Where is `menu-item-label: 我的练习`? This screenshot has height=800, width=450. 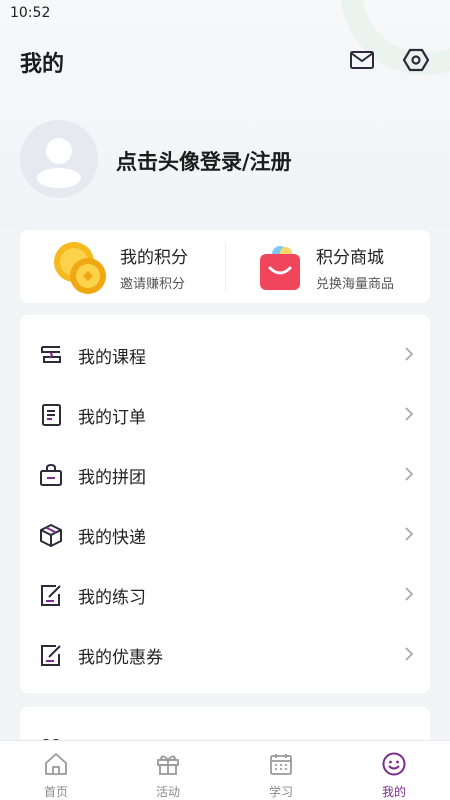
menu-item-label: 我的练习 is located at coordinates (112, 598).